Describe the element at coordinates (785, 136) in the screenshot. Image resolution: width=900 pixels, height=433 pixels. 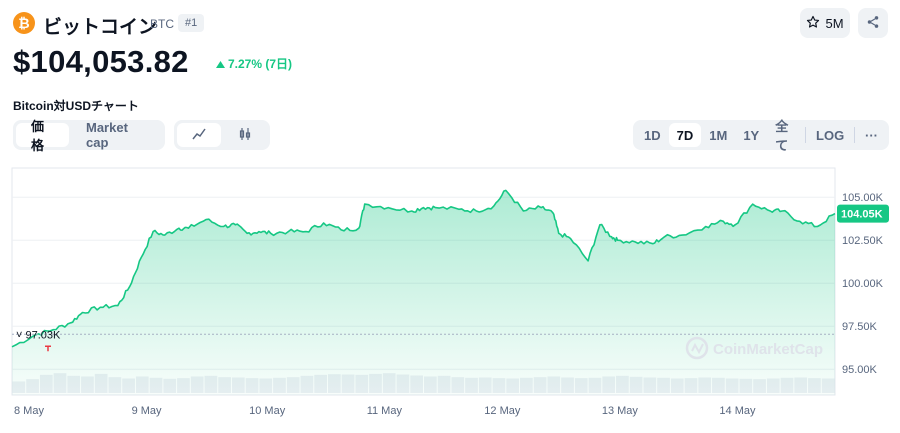
I see `range-all: 全て` at that location.